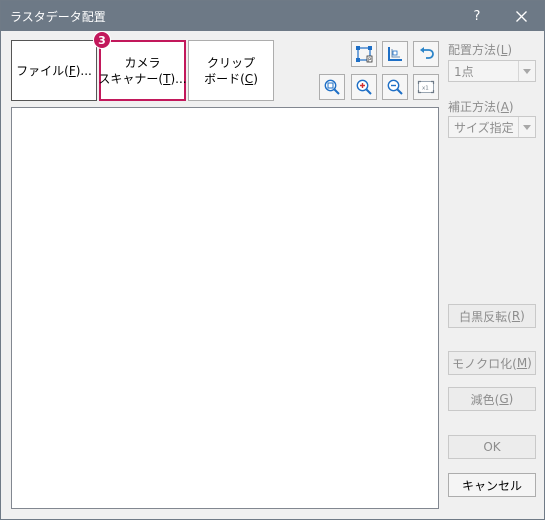 This screenshot has width=545, height=520. What do you see at coordinates (481, 107) in the screenshot?
I see `correction-method-label: 補正方法(A)` at bounding box center [481, 107].